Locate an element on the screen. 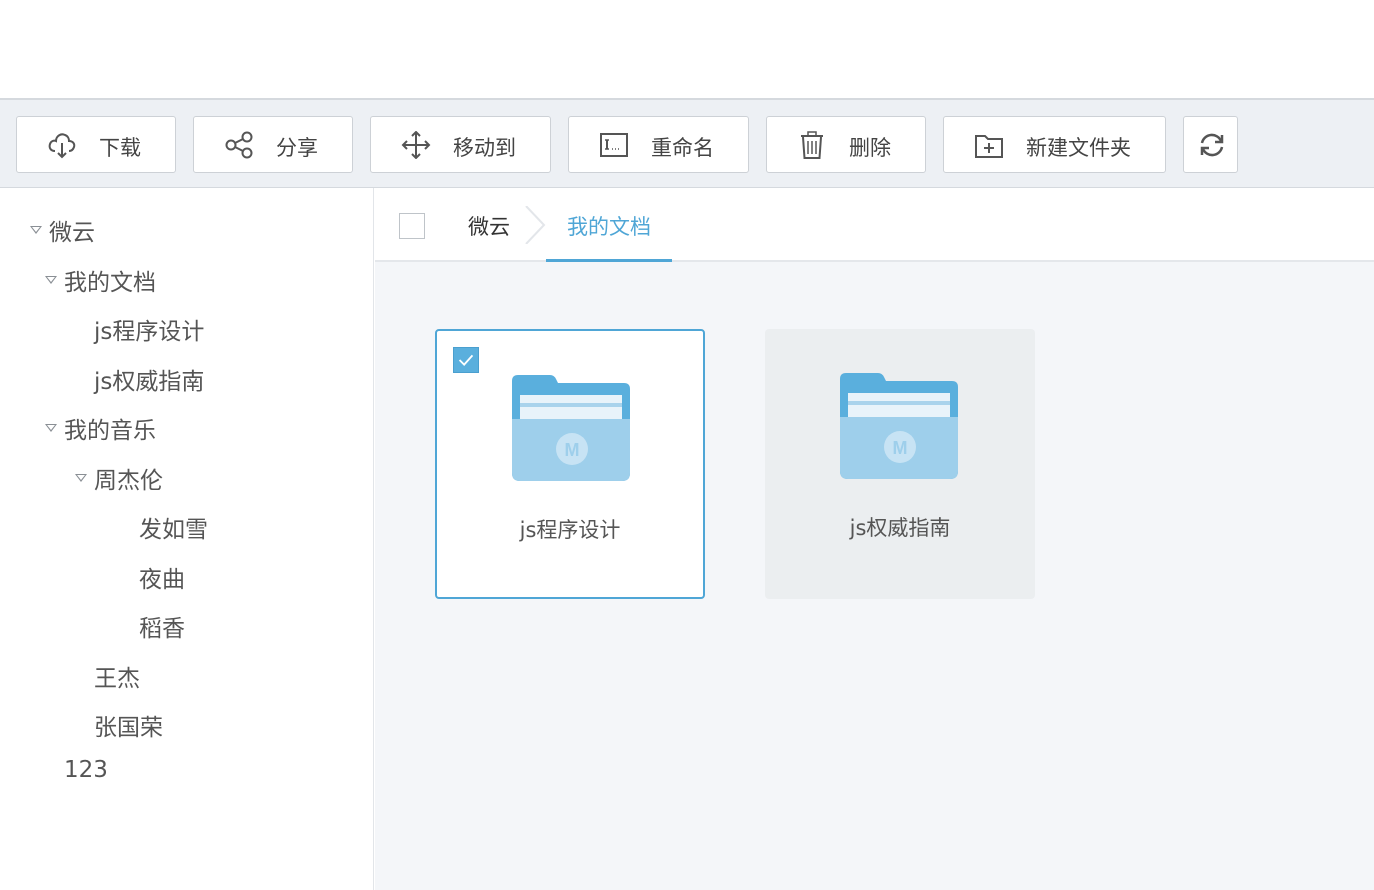 The height and width of the screenshot is (890, 1374). breadcrumb-root: 微云 is located at coordinates (489, 226).